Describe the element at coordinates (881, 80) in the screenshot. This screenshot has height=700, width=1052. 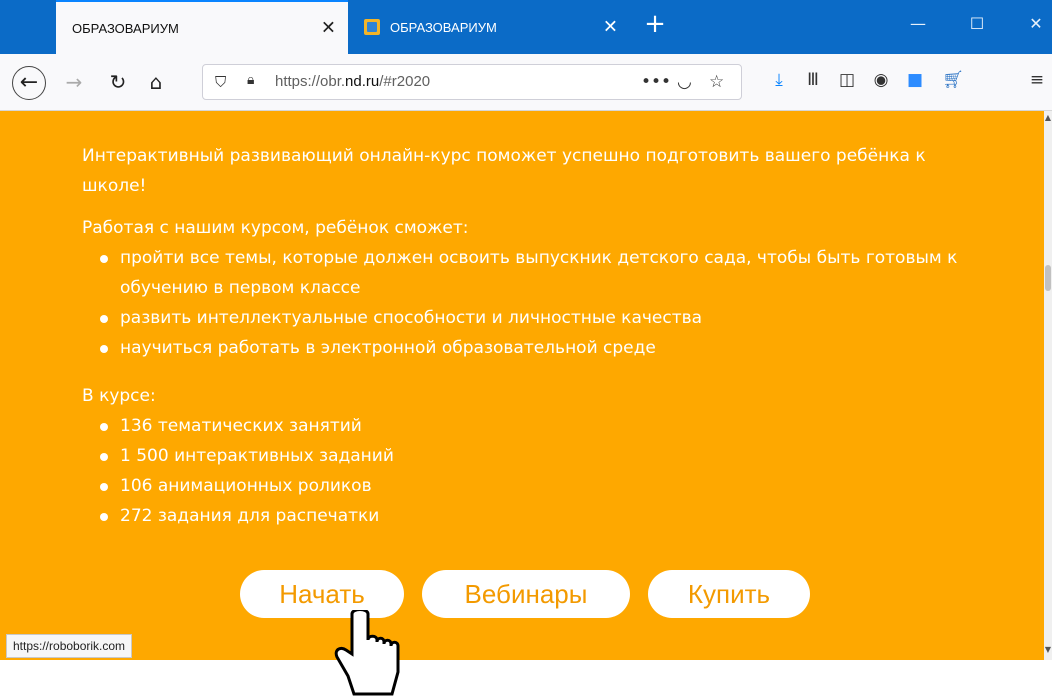
I see `account-icon: ◉` at that location.